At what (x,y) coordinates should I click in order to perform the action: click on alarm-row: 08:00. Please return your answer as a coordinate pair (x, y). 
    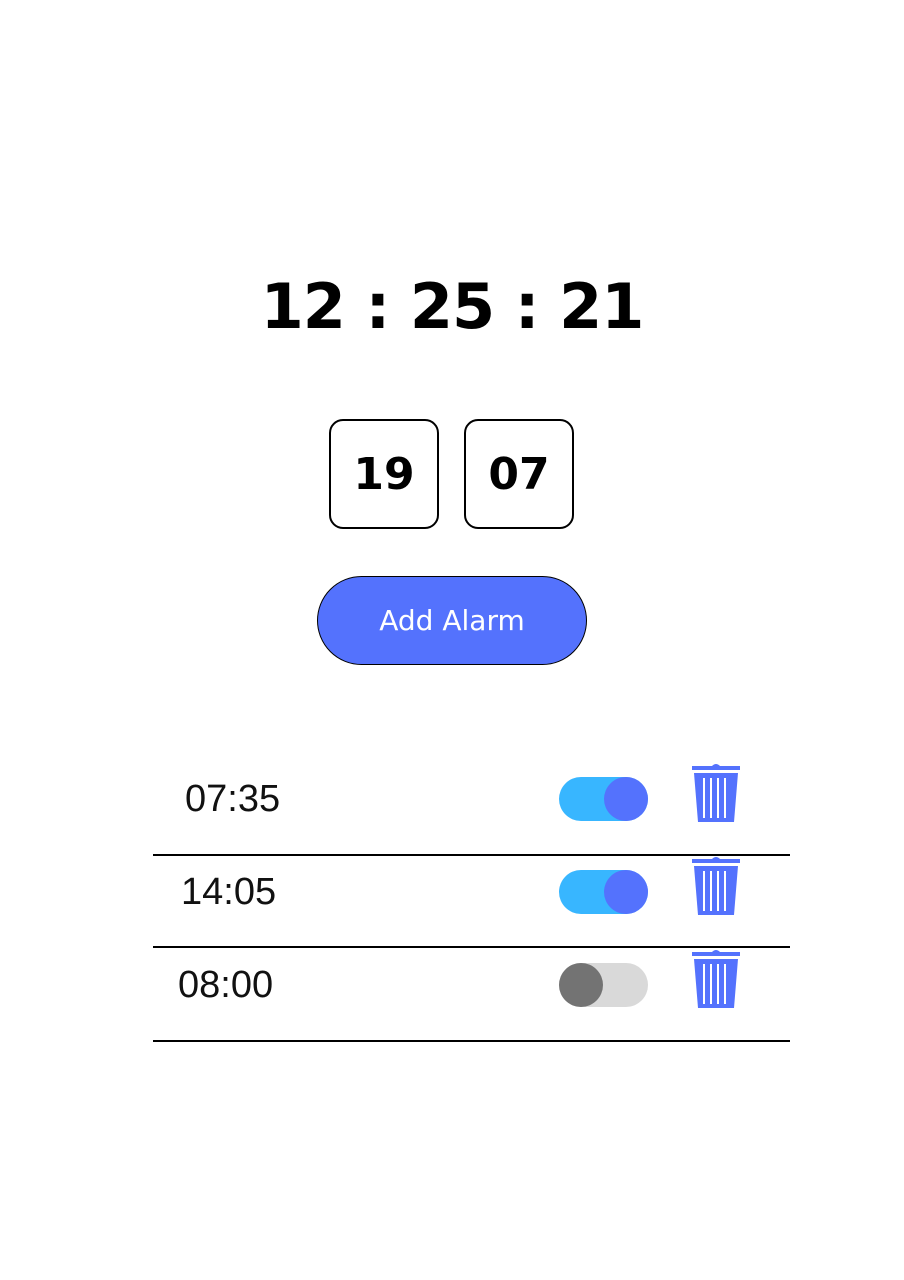
    Looking at the image, I should click on (471, 986).